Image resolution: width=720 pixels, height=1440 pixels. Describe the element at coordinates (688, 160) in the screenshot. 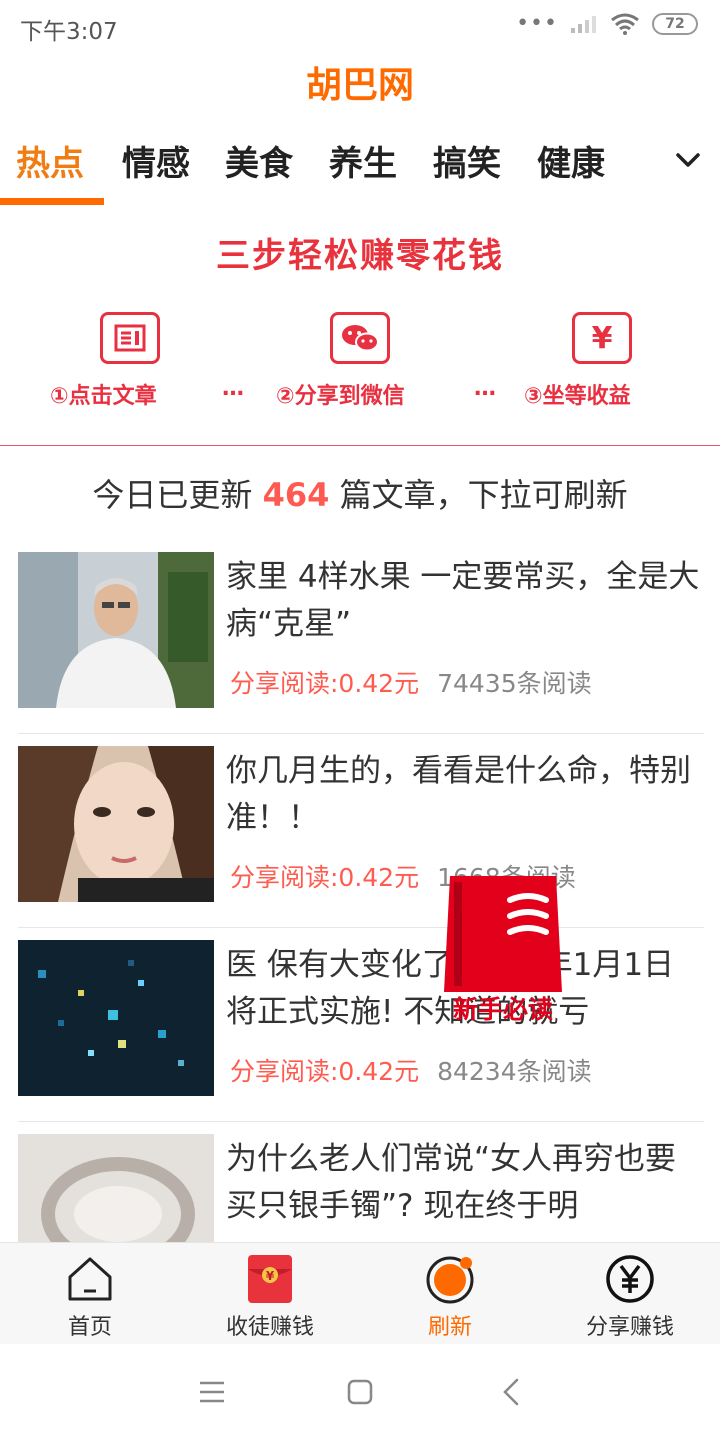

I see `chevron-down-icon` at that location.